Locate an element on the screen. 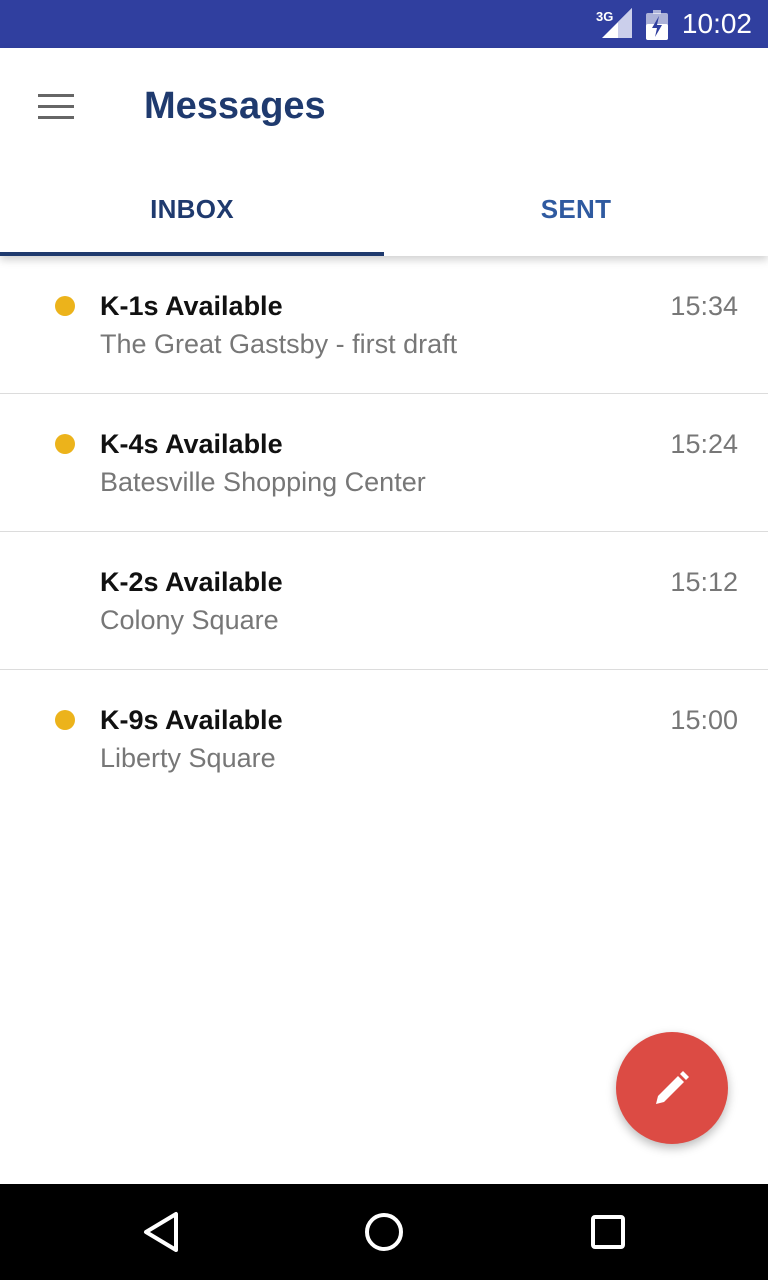 This screenshot has width=768, height=1280. message-time: 15:34 is located at coordinates (704, 306).